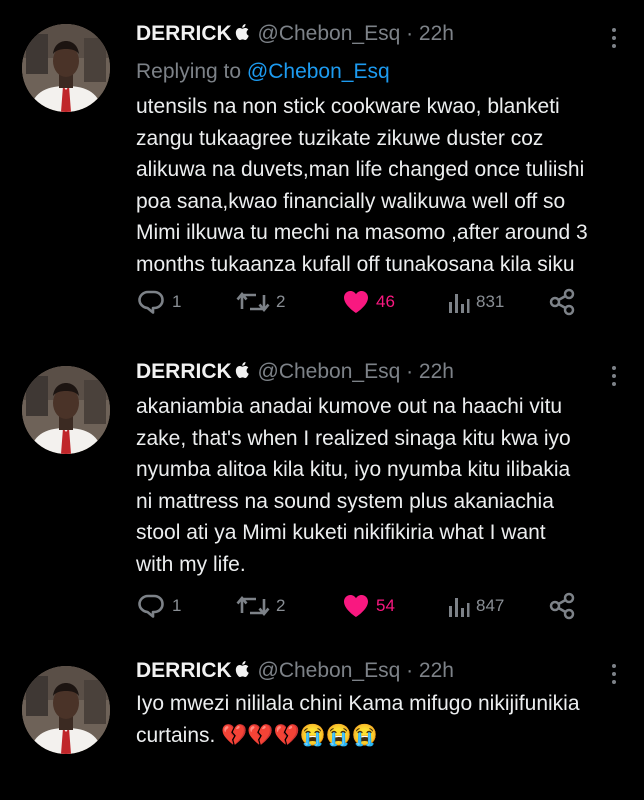 Image resolution: width=644 pixels, height=800 pixels. I want to click on replying-to: Replying to @Chebon_Esq, so click(263, 72).